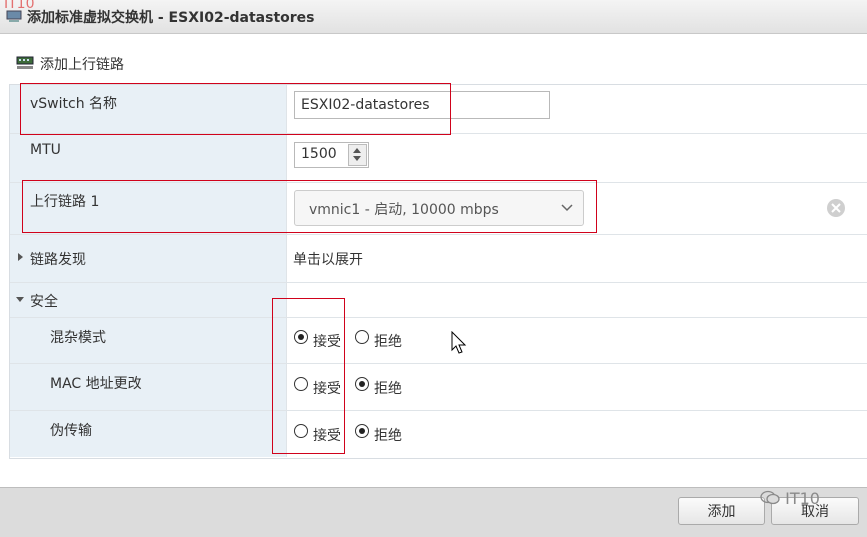 The width and height of the screenshot is (867, 537). Describe the element at coordinates (433, 17) in the screenshot. I see `dialog-titlebar: IT10 添加标准虚拟交换机 - ESXI02-datastores` at that location.